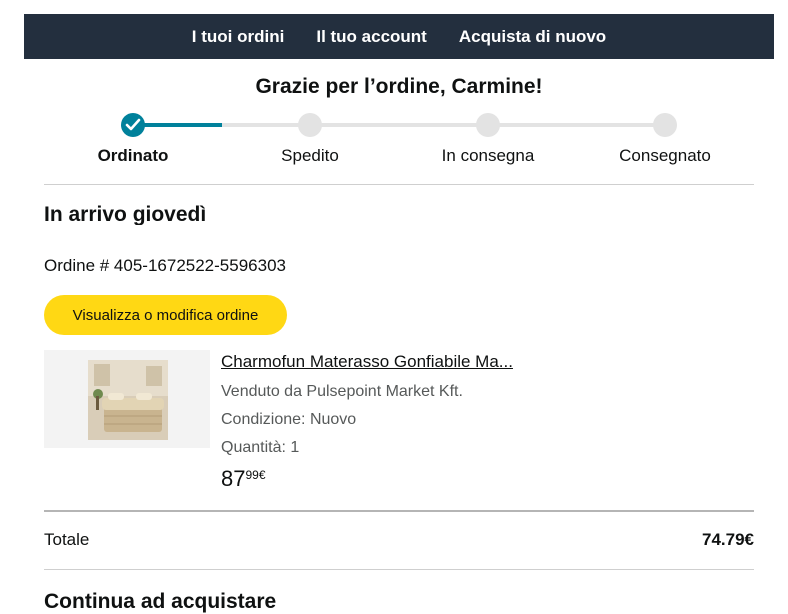  I want to click on product-thumbnail, so click(127, 399).